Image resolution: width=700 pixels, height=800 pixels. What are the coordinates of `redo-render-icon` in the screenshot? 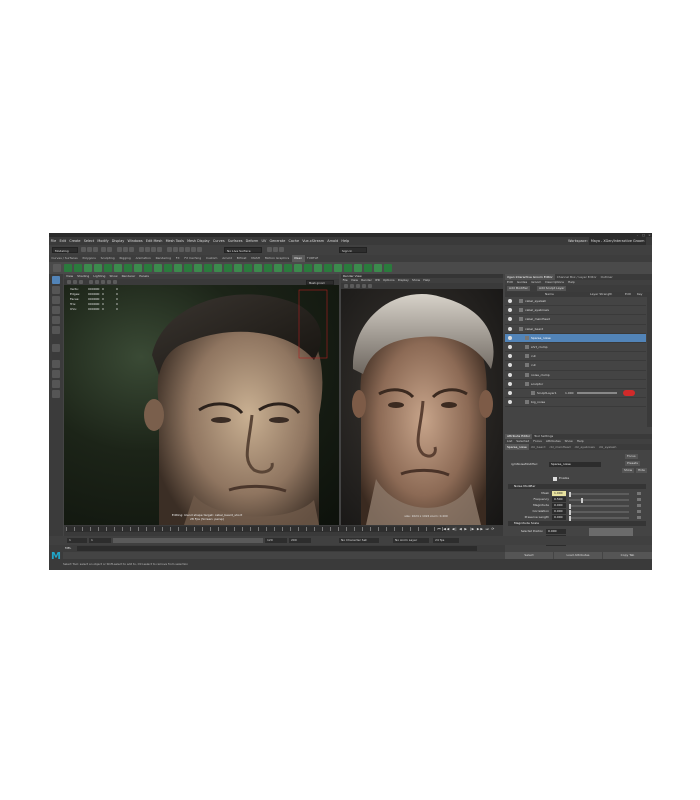 It's located at (346, 285).